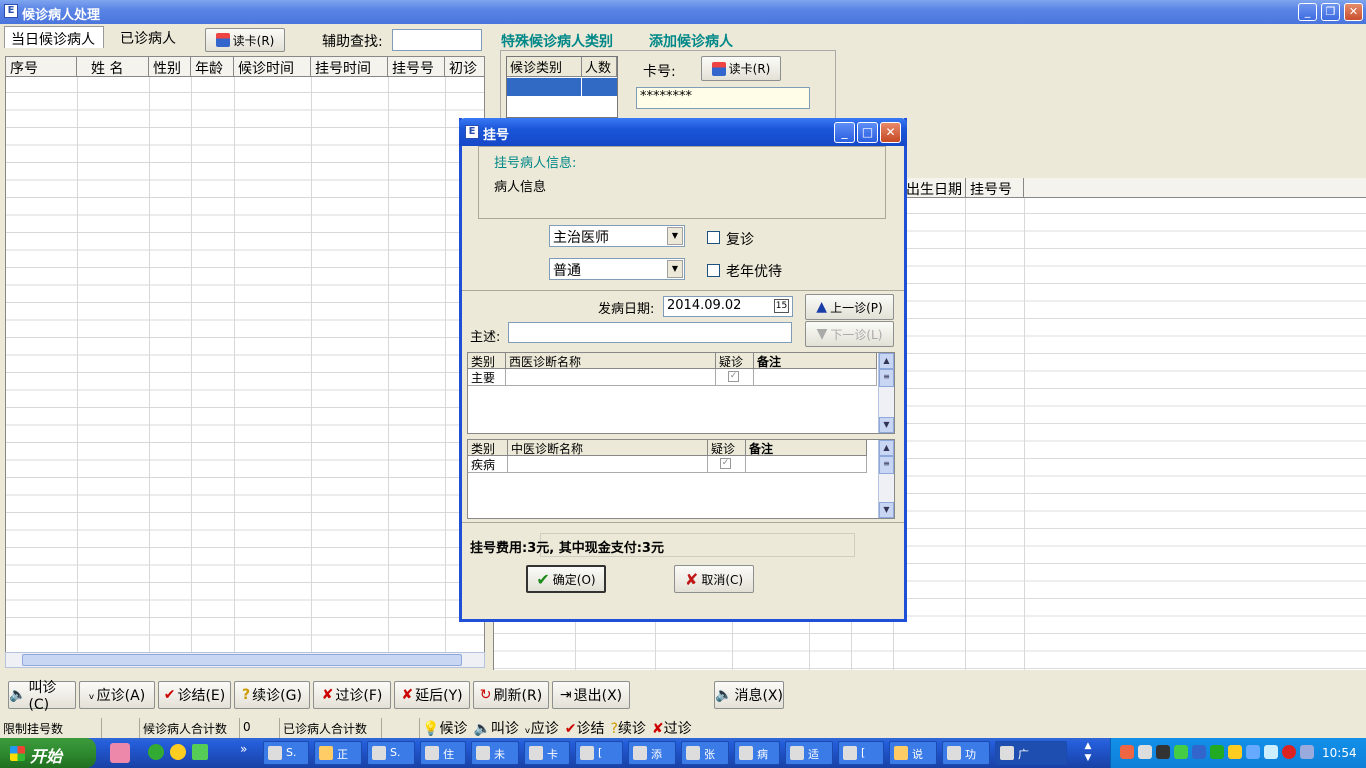 This screenshot has height=768, width=1366. What do you see at coordinates (727, 448) in the screenshot?
I see `c-col-suspect: 疑诊` at bounding box center [727, 448].